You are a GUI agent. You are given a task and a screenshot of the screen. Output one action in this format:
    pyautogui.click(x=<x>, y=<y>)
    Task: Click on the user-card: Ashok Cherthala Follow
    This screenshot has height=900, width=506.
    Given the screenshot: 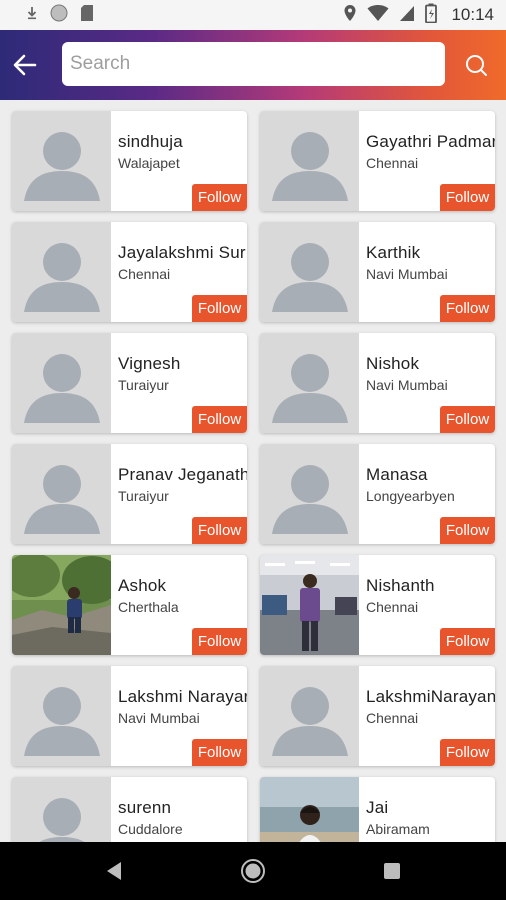 What is the action you would take?
    pyautogui.click(x=129, y=605)
    